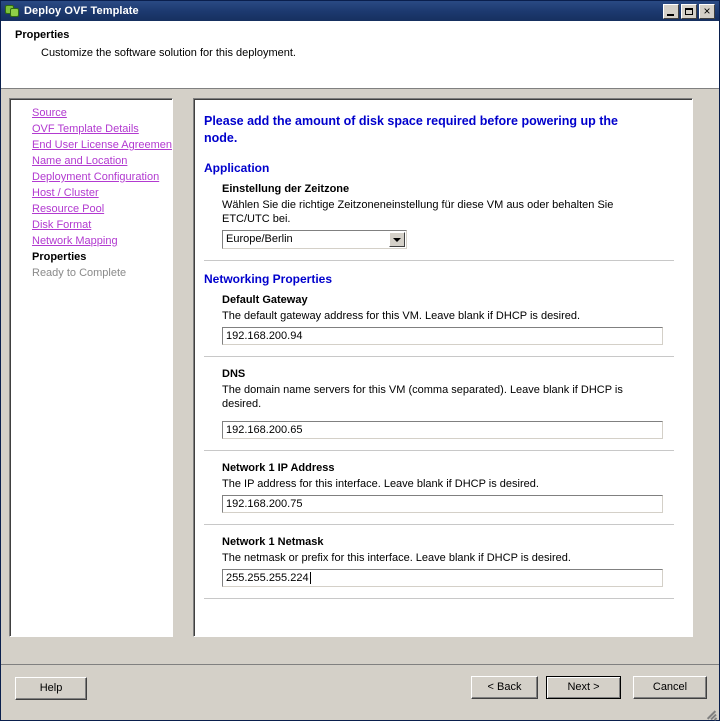  What do you see at coordinates (259, 239) in the screenshot?
I see `timezone-select-value: Europe/Berlin` at bounding box center [259, 239].